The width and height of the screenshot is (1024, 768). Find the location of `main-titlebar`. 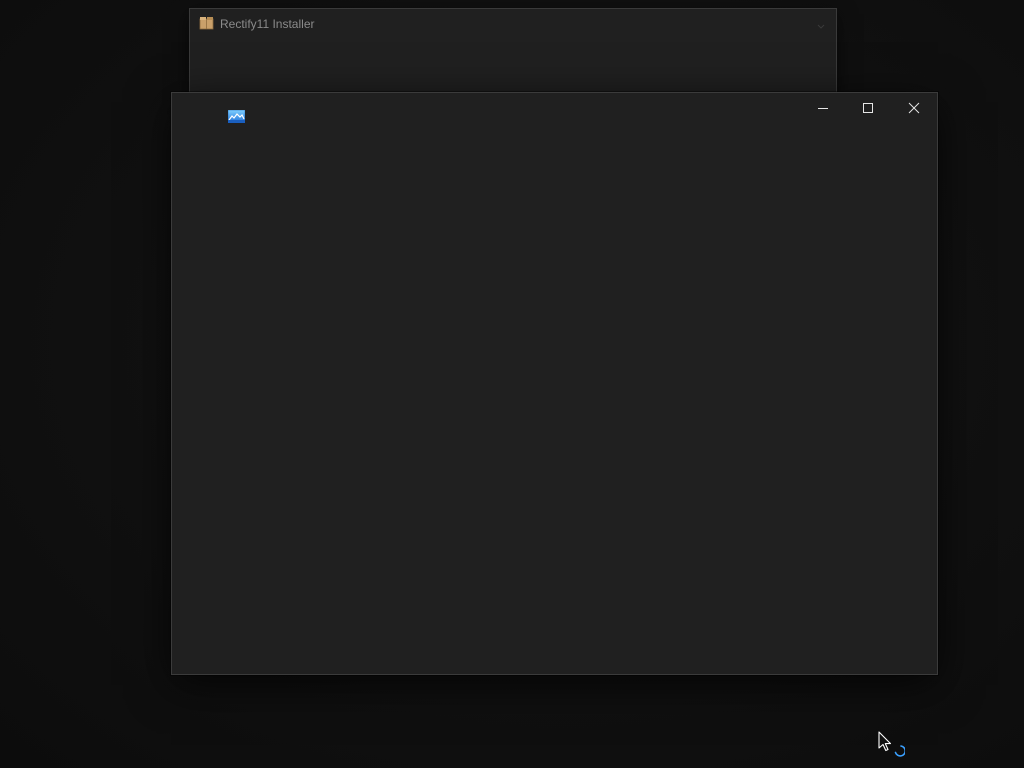

main-titlebar is located at coordinates (554, 108).